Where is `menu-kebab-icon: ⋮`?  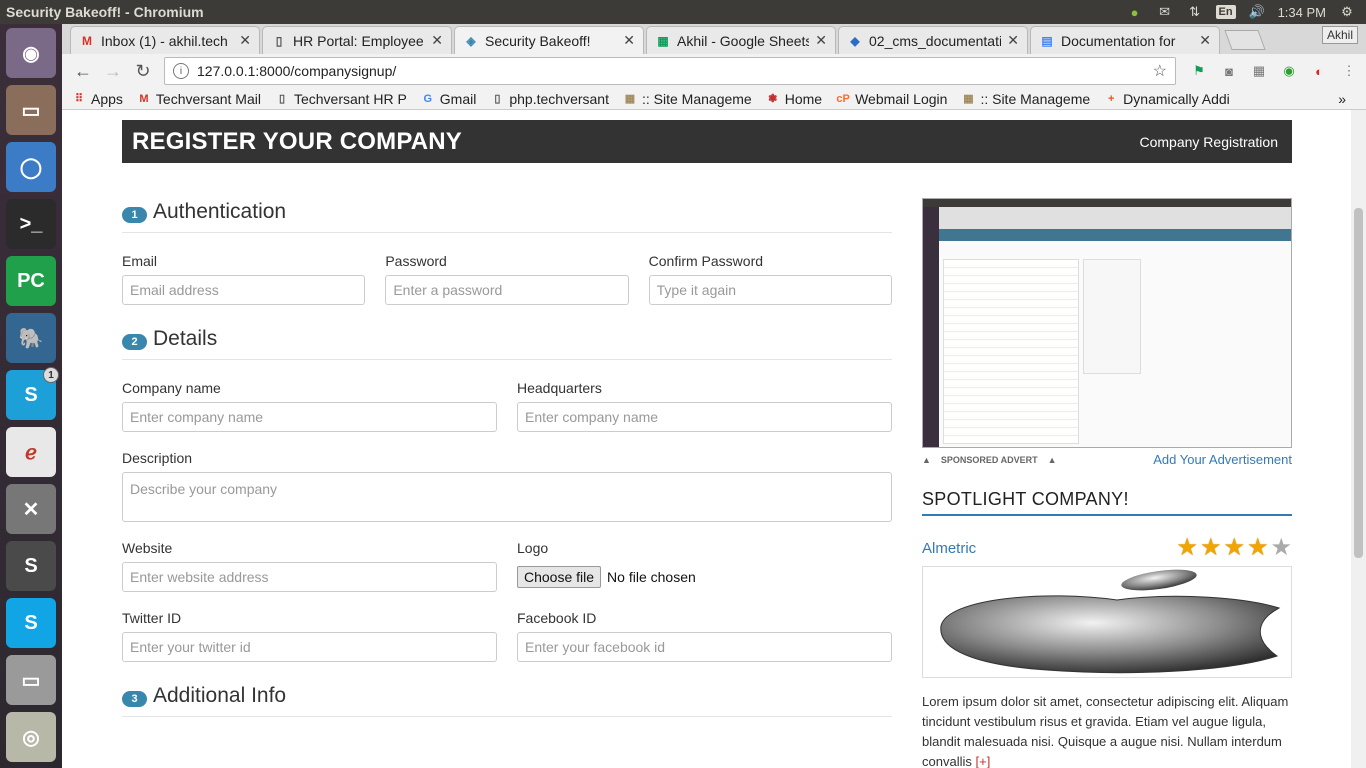
menu-kebab-icon: ⋮ is located at coordinates (1349, 71).